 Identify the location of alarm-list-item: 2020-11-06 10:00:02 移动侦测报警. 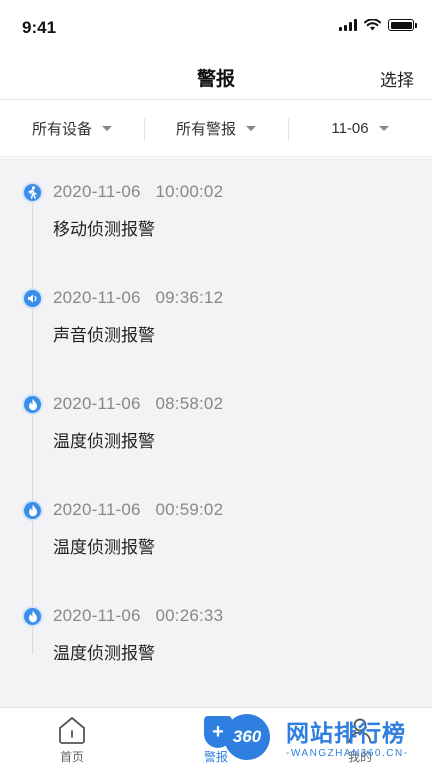
(216, 198).